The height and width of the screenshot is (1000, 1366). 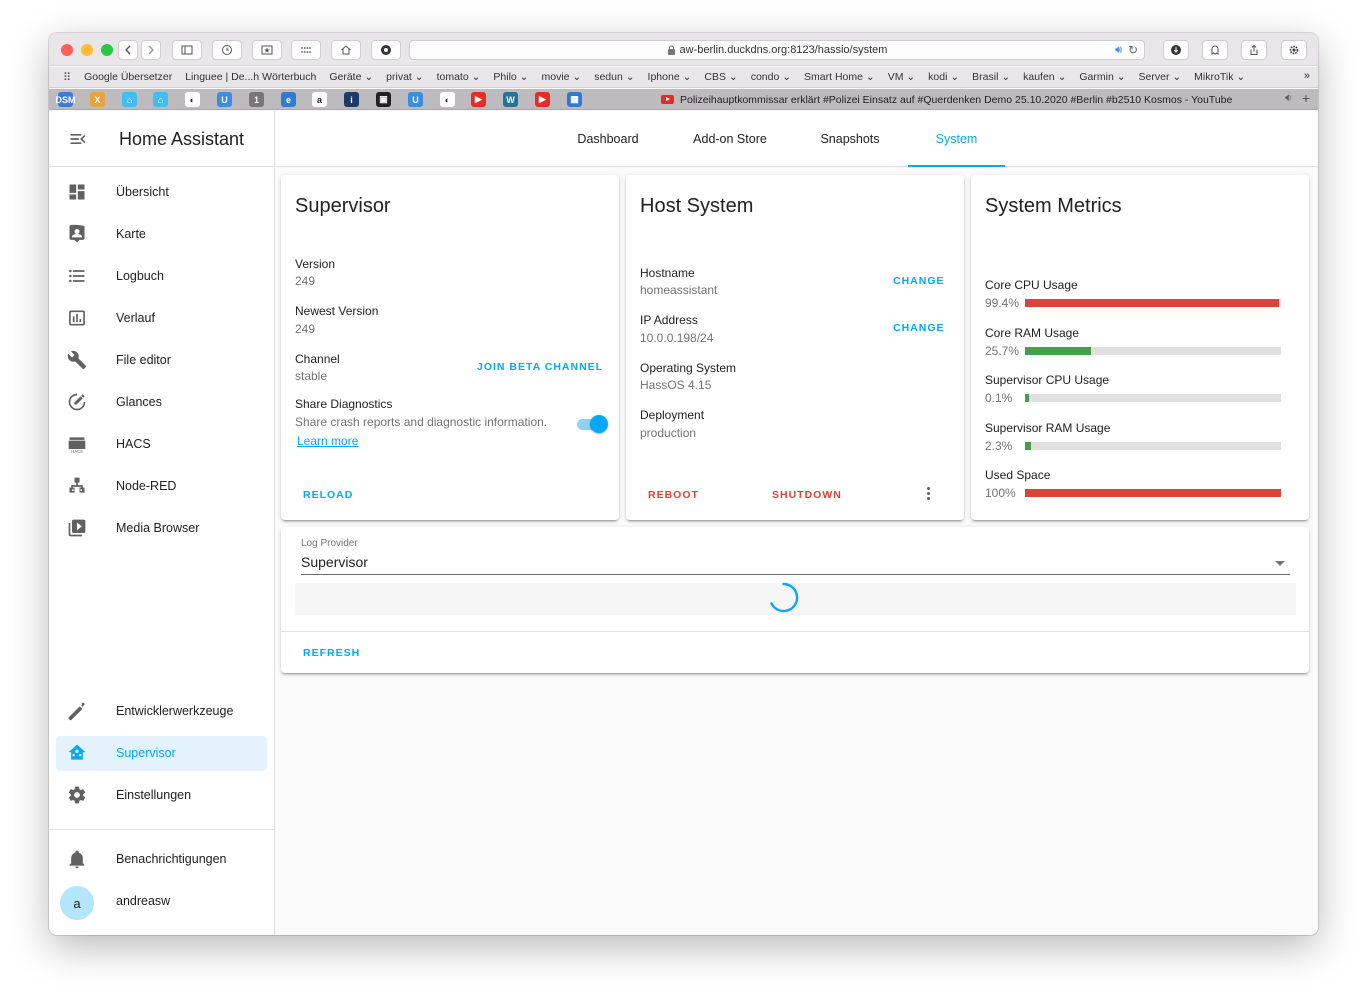 I want to click on ghost-icon, so click(x=1215, y=50).